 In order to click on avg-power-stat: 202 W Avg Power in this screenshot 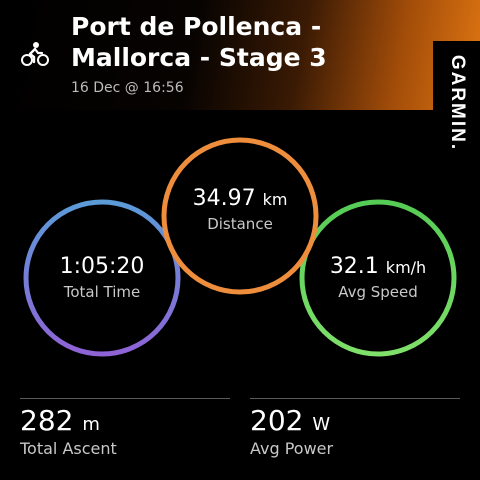, I will do `click(291, 431)`.